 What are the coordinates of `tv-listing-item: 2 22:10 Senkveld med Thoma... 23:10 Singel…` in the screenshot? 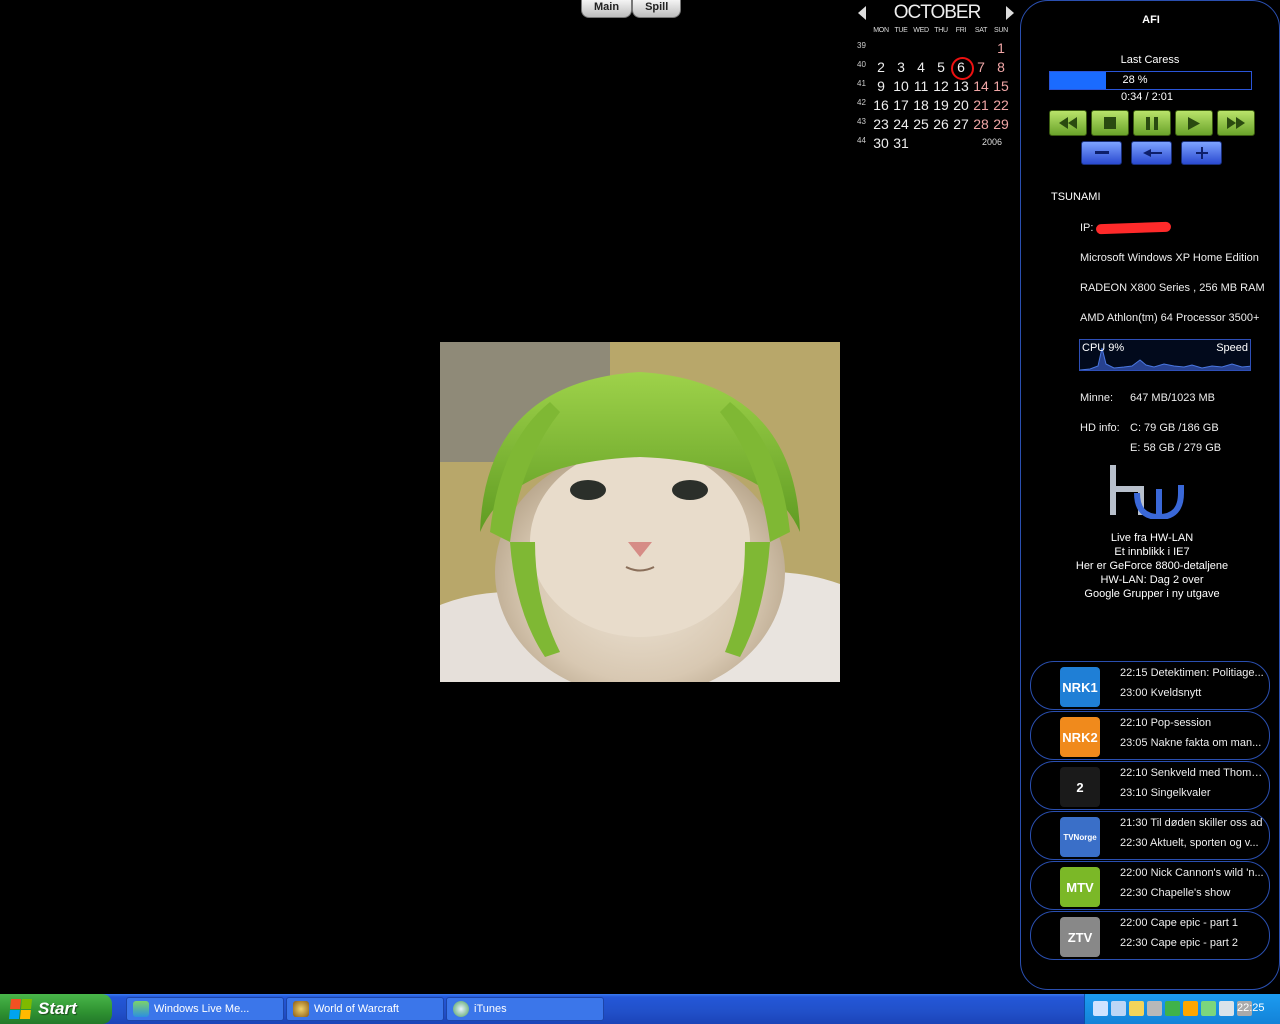 It's located at (1150, 785).